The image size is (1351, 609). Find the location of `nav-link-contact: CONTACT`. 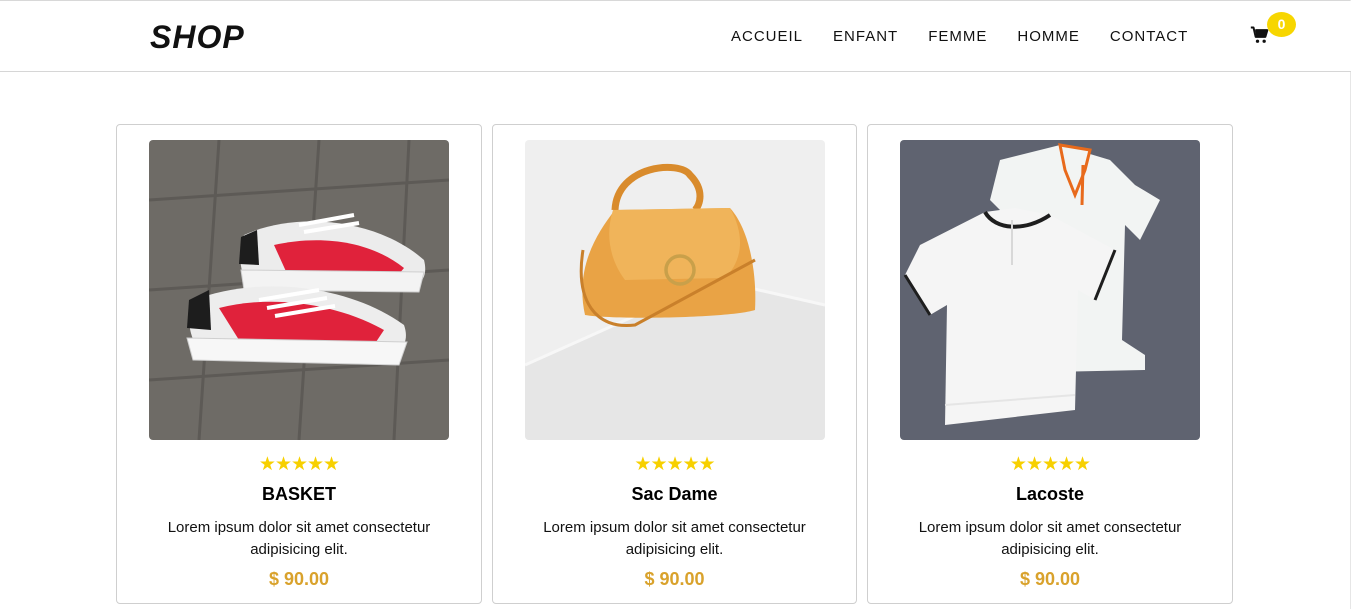

nav-link-contact: CONTACT is located at coordinates (1149, 36).